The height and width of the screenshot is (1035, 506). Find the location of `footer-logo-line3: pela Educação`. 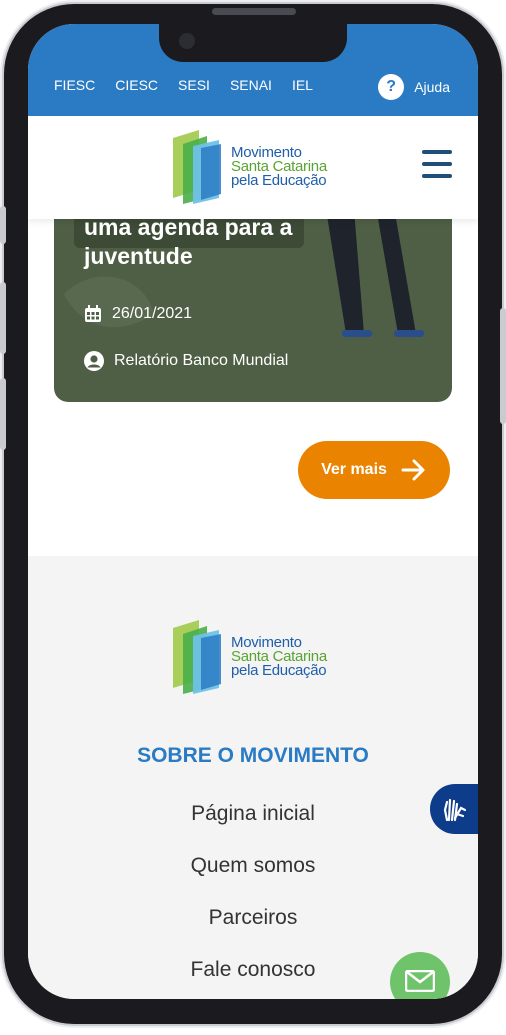

footer-logo-line3: pela Educação is located at coordinates (279, 670).